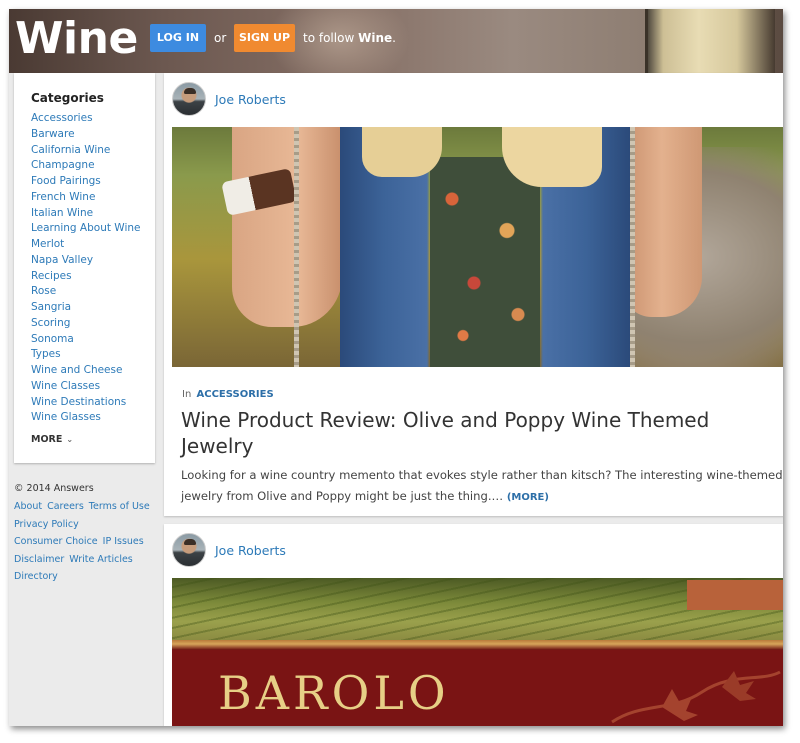  Describe the element at coordinates (86, 135) in the screenshot. I see `category-link: Barware` at that location.